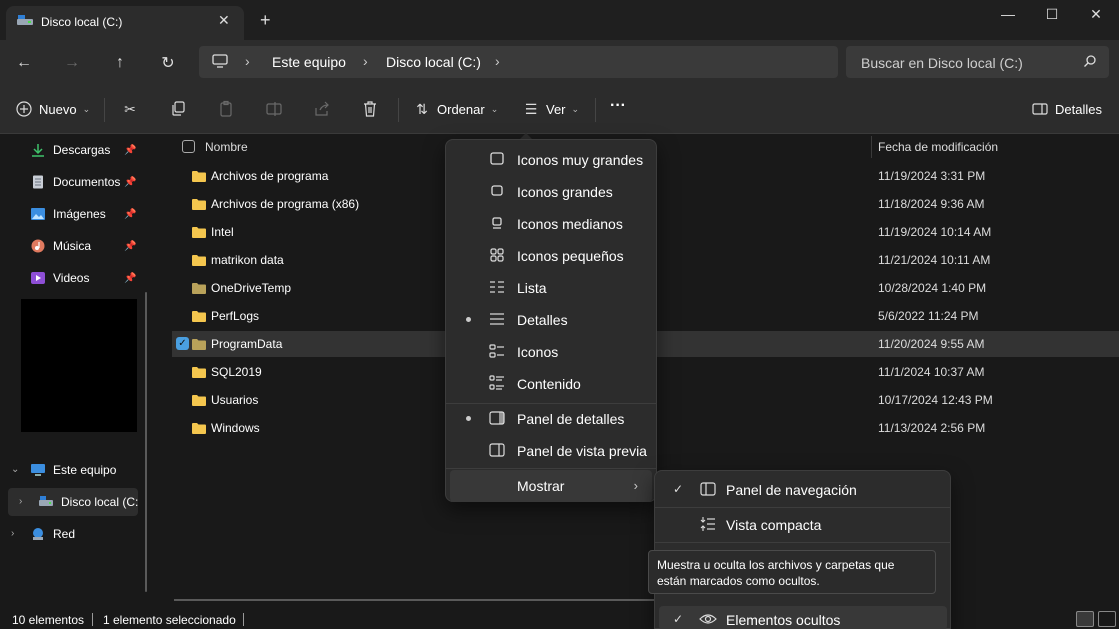 This screenshot has height=629, width=1119. I want to click on menu-item-list: Lista, so click(551, 287).